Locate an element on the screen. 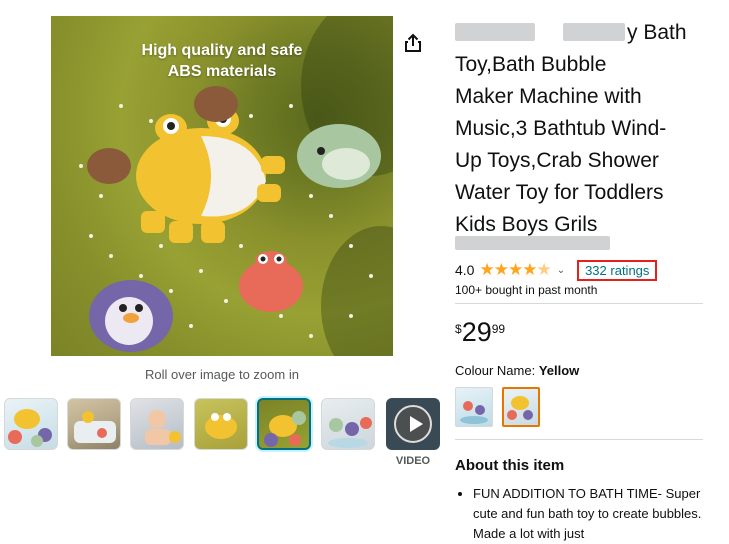  play-icon is located at coordinates (413, 424).